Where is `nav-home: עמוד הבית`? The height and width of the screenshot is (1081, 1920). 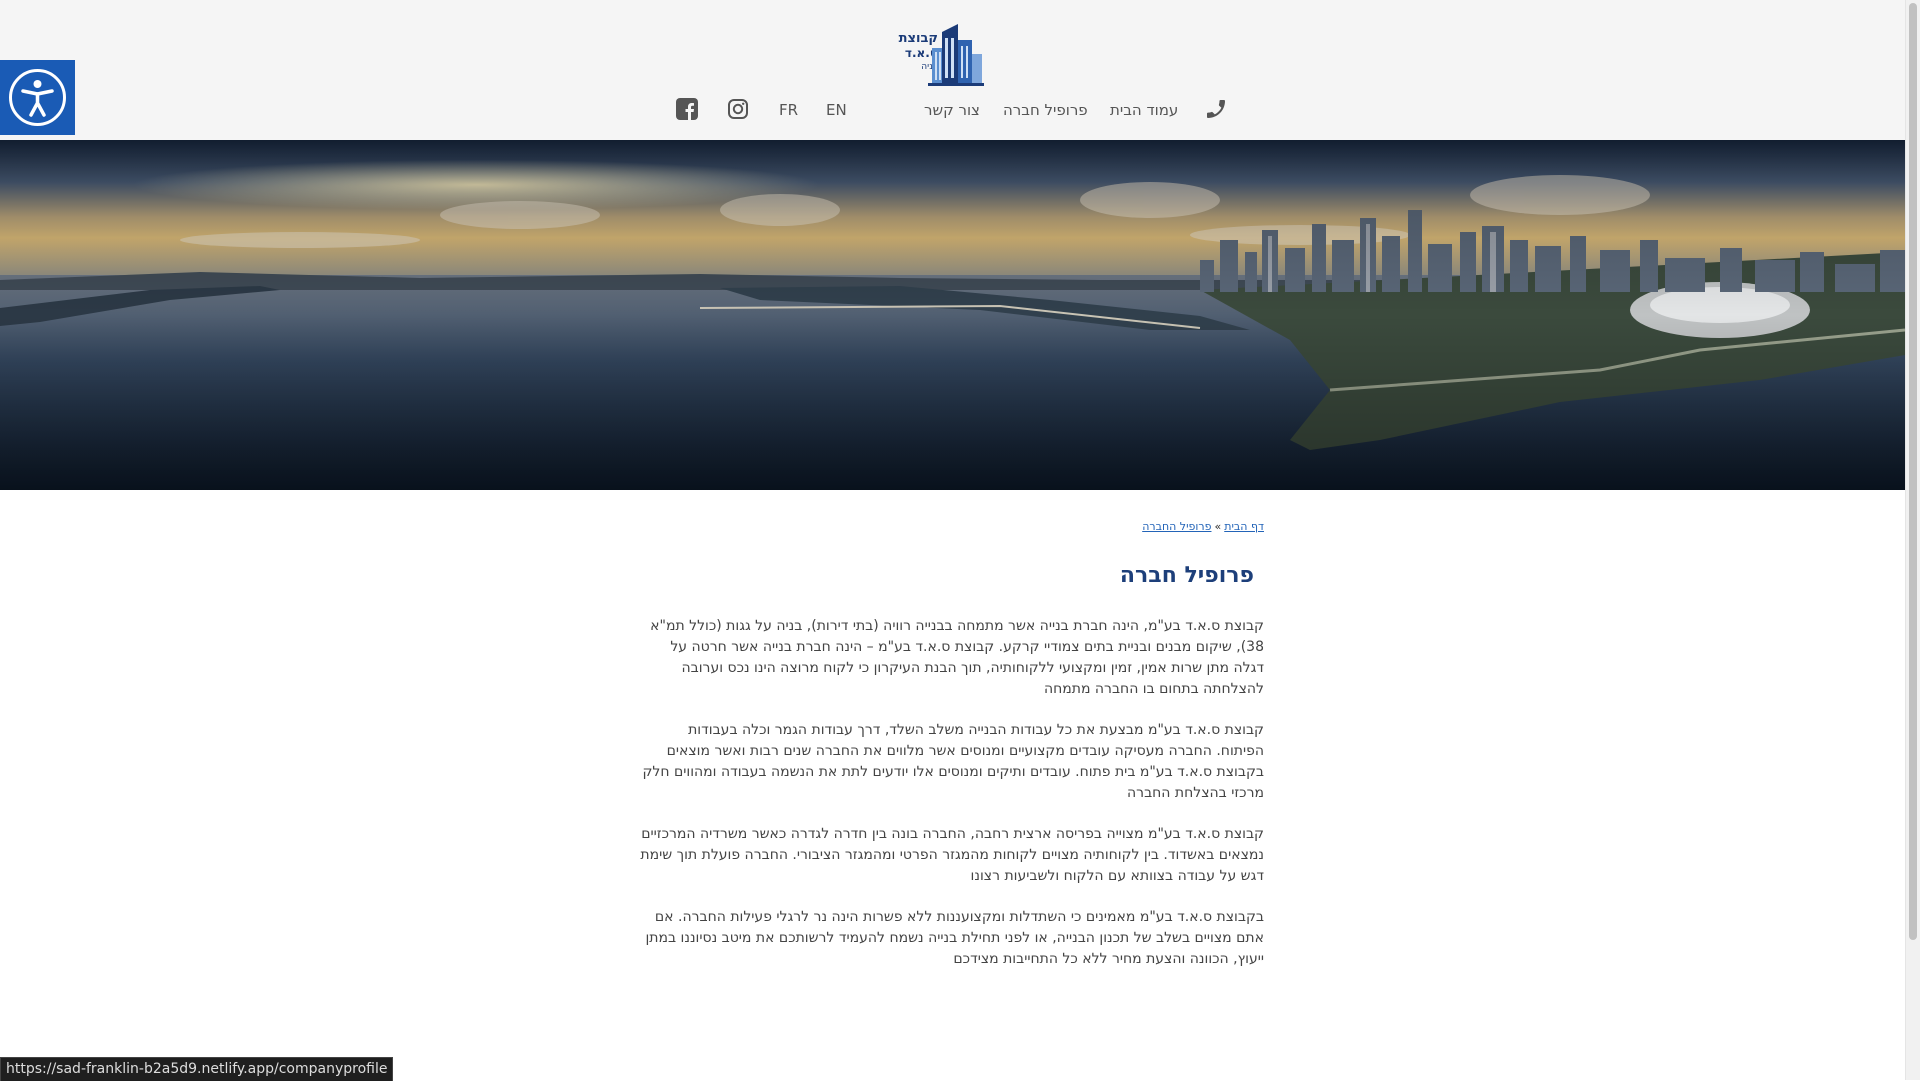
nav-home: עמוד הבית is located at coordinates (1144, 110).